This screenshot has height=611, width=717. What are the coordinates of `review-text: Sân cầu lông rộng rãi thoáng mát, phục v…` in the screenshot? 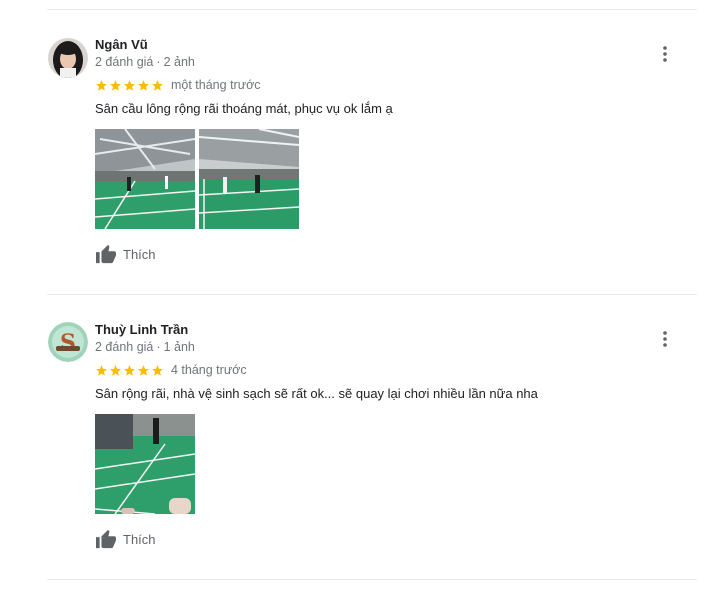 It's located at (244, 108).